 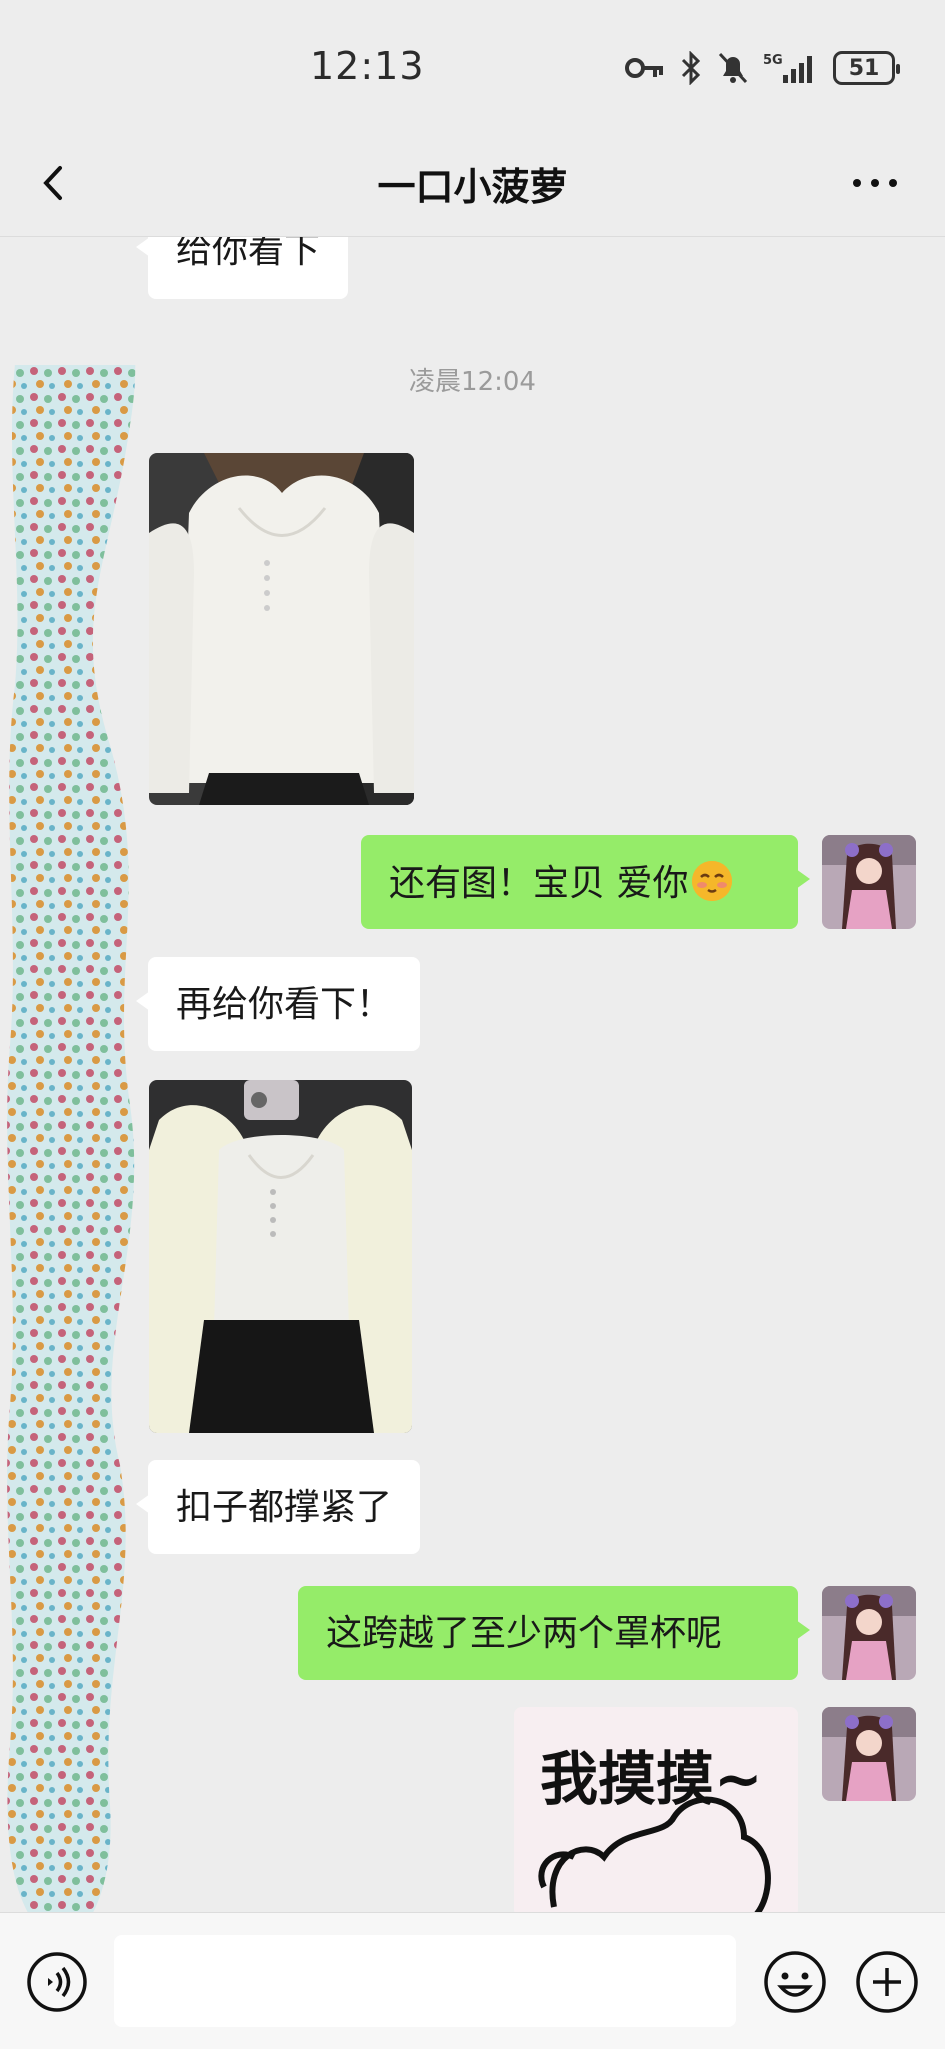 I want to click on chat-header: 一口小菠萝, so click(x=472, y=183).